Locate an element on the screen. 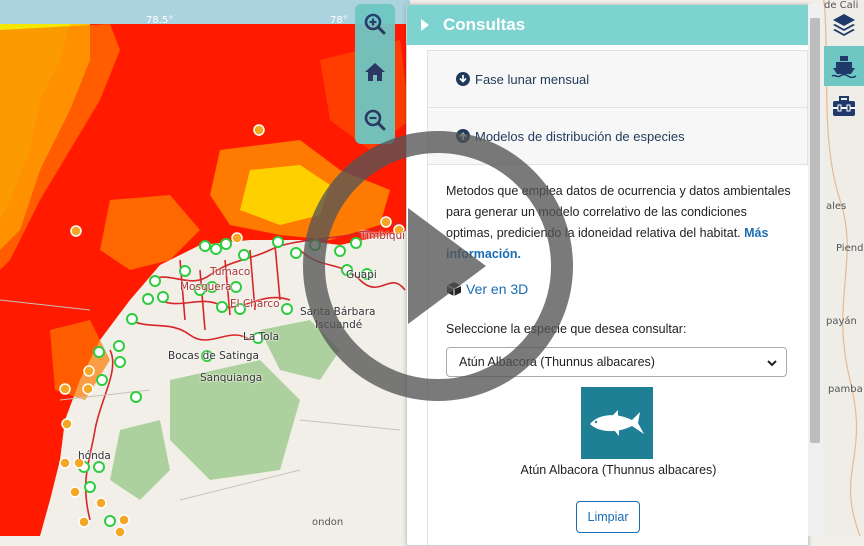 This screenshot has height=546, width=864. species-image is located at coordinates (617, 423).